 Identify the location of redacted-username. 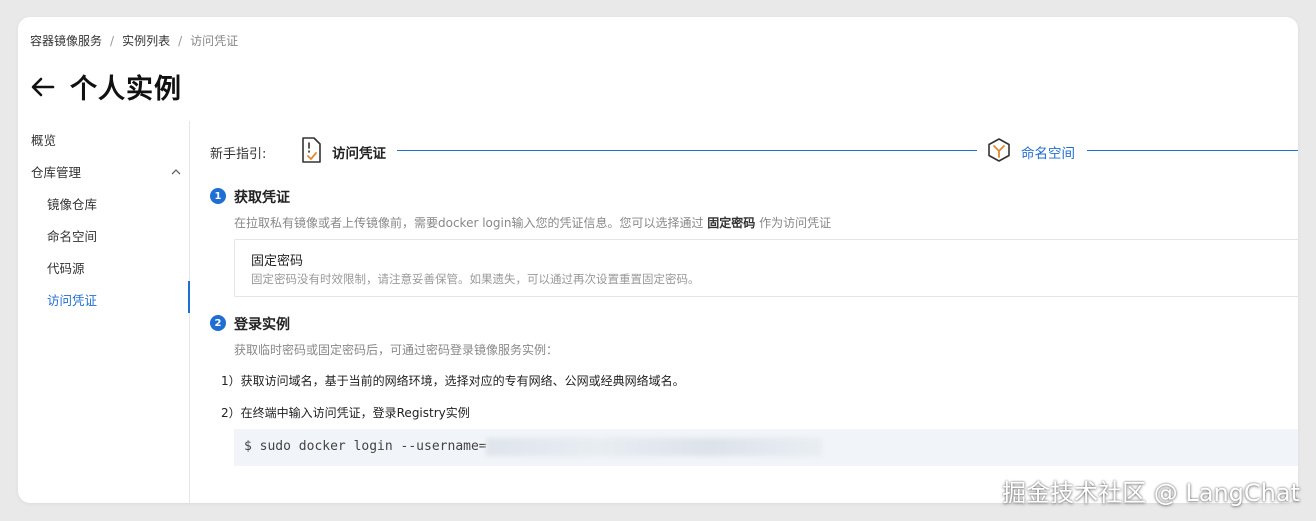
(654, 447).